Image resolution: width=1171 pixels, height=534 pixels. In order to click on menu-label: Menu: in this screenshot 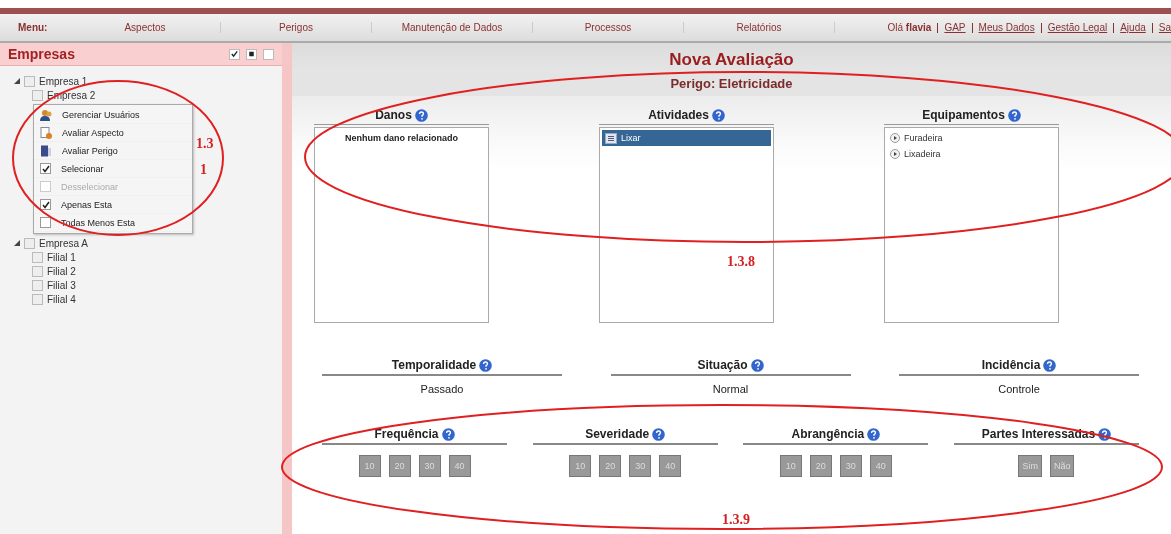, I will do `click(33, 27)`.